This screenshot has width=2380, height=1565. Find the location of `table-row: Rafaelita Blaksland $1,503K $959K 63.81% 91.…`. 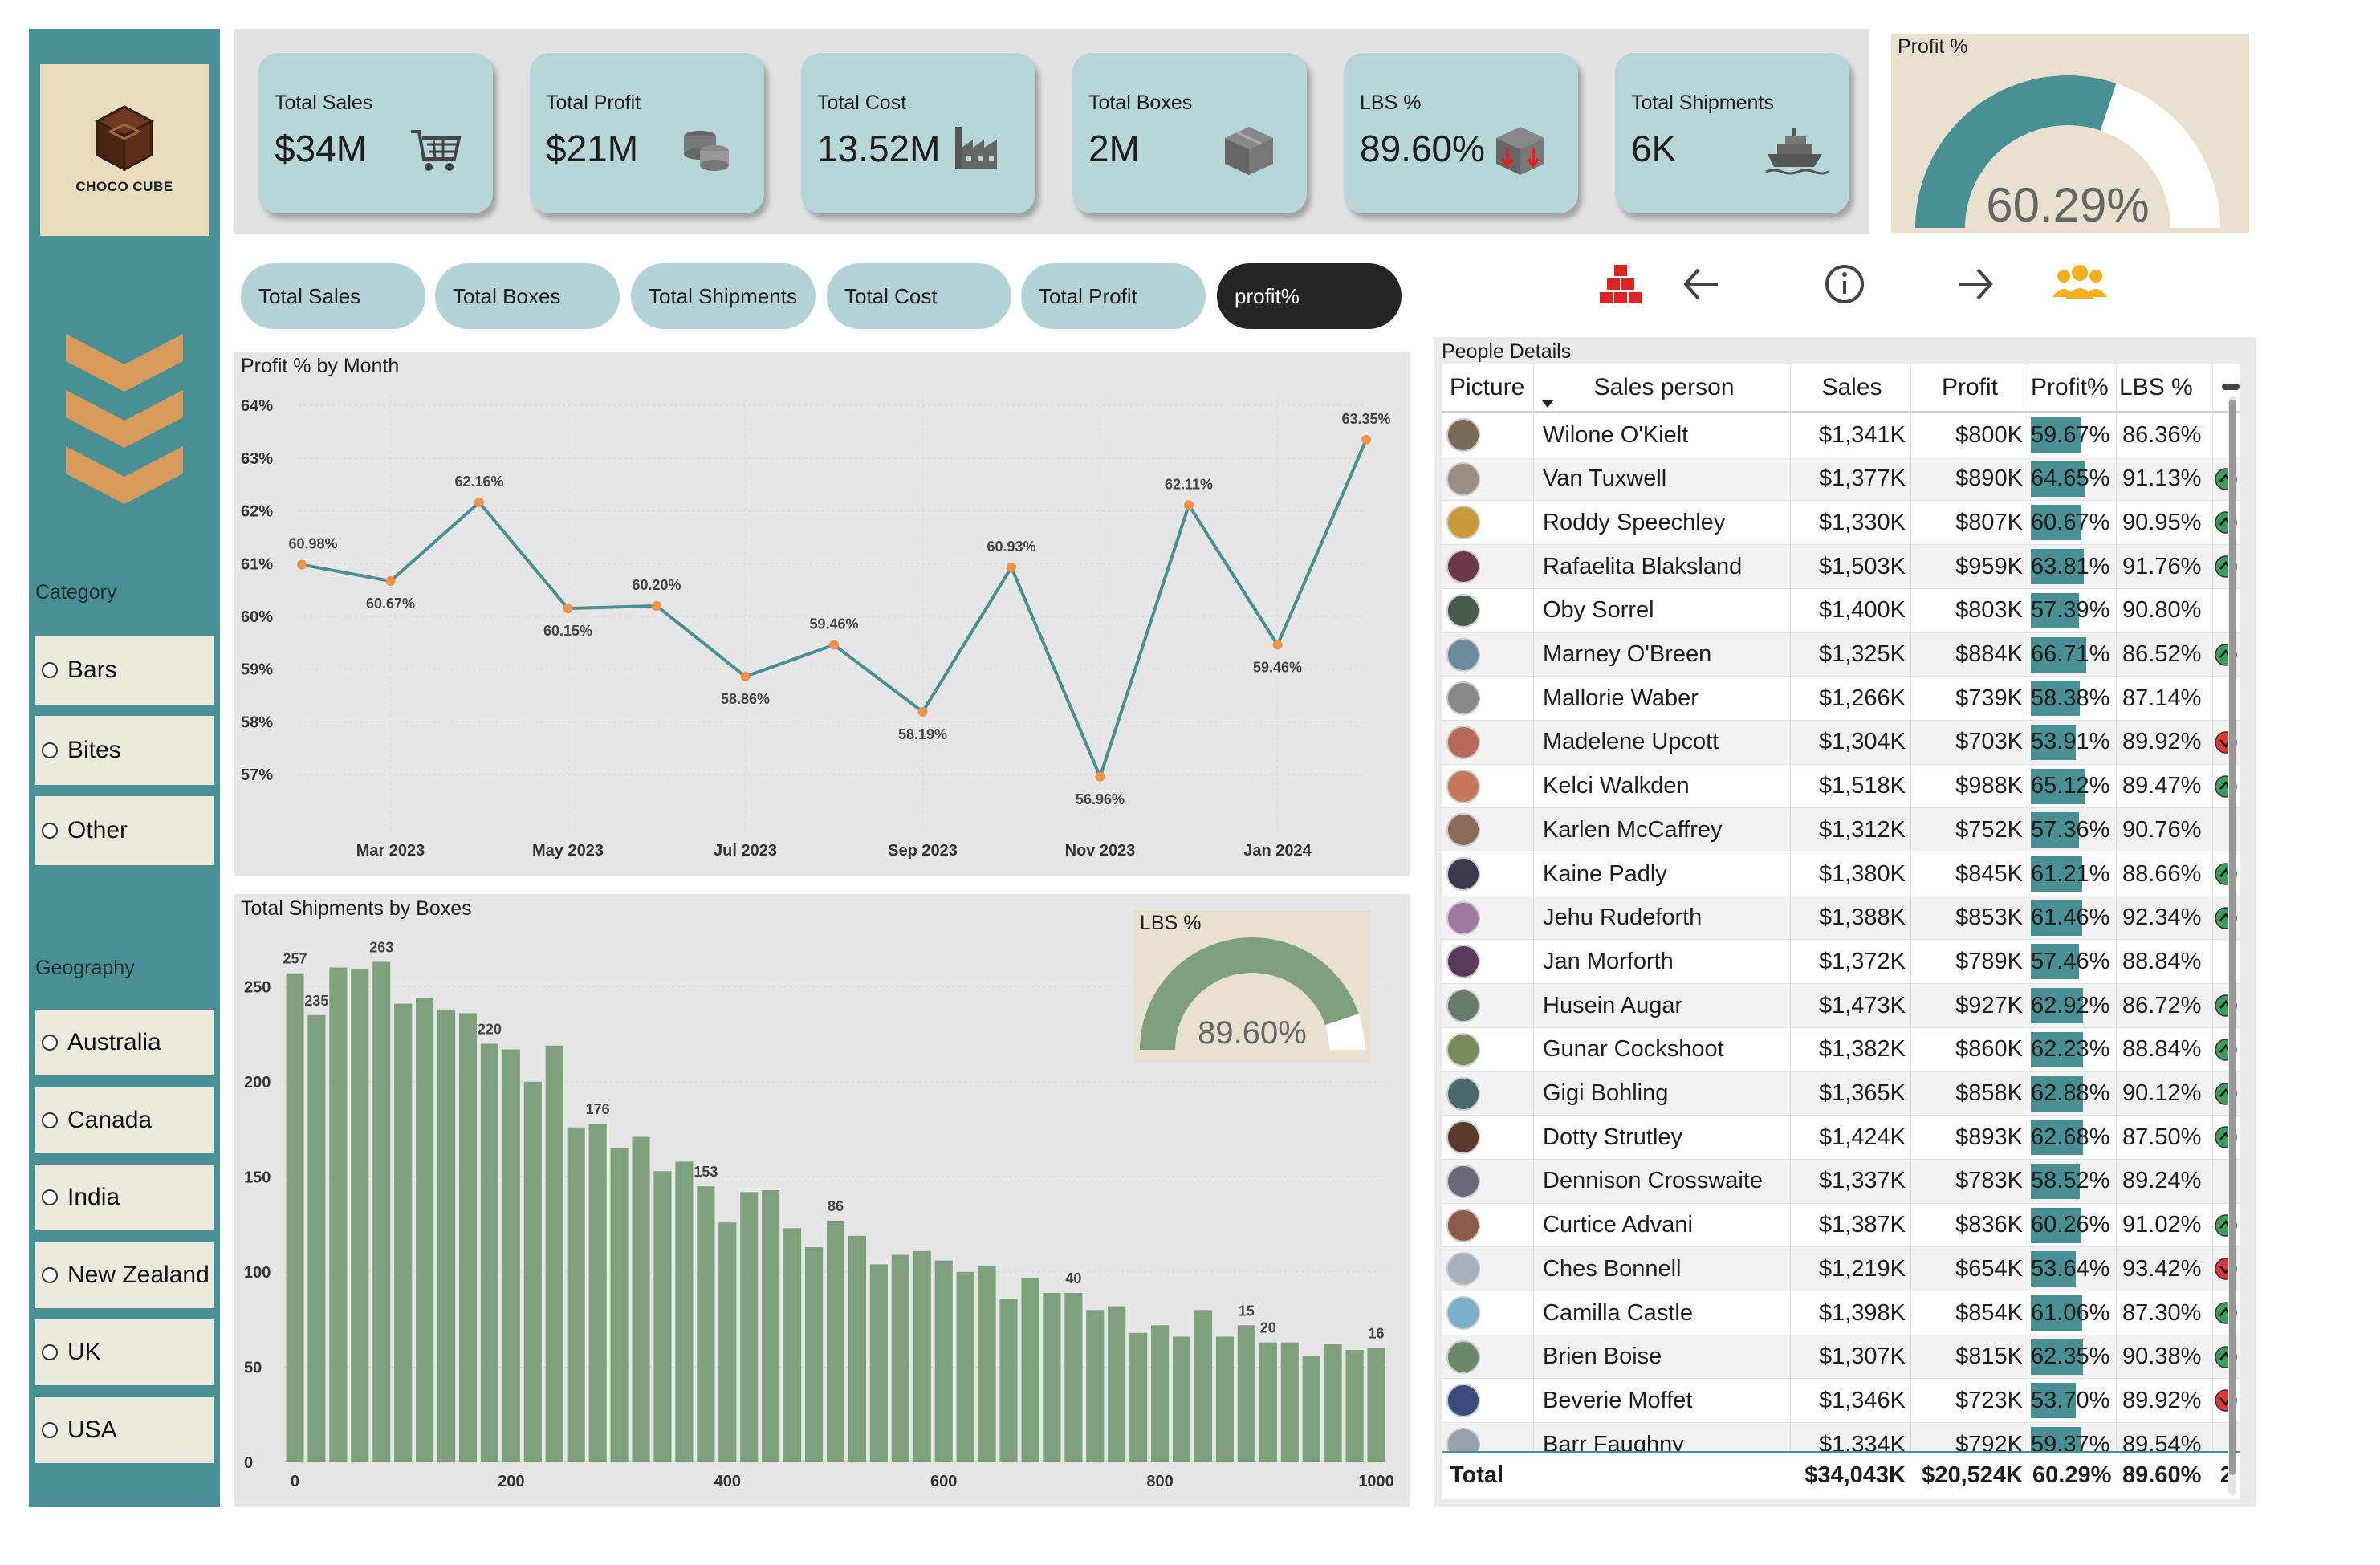

table-row: Rafaelita Blaksland $1,503K $959K 63.81% 91.… is located at coordinates (1841, 566).